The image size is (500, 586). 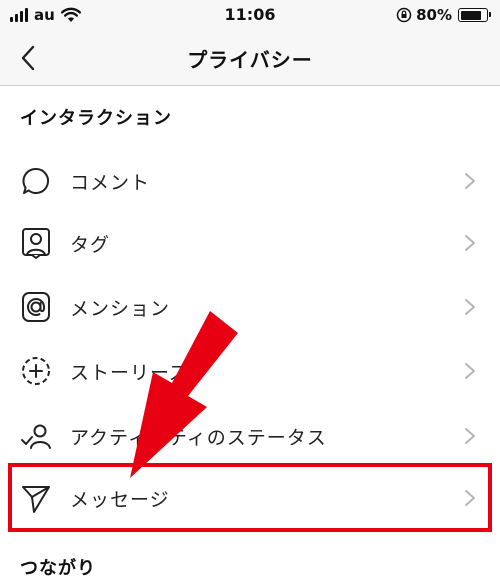 What do you see at coordinates (474, 15) in the screenshot?
I see `battery-icon` at bounding box center [474, 15].